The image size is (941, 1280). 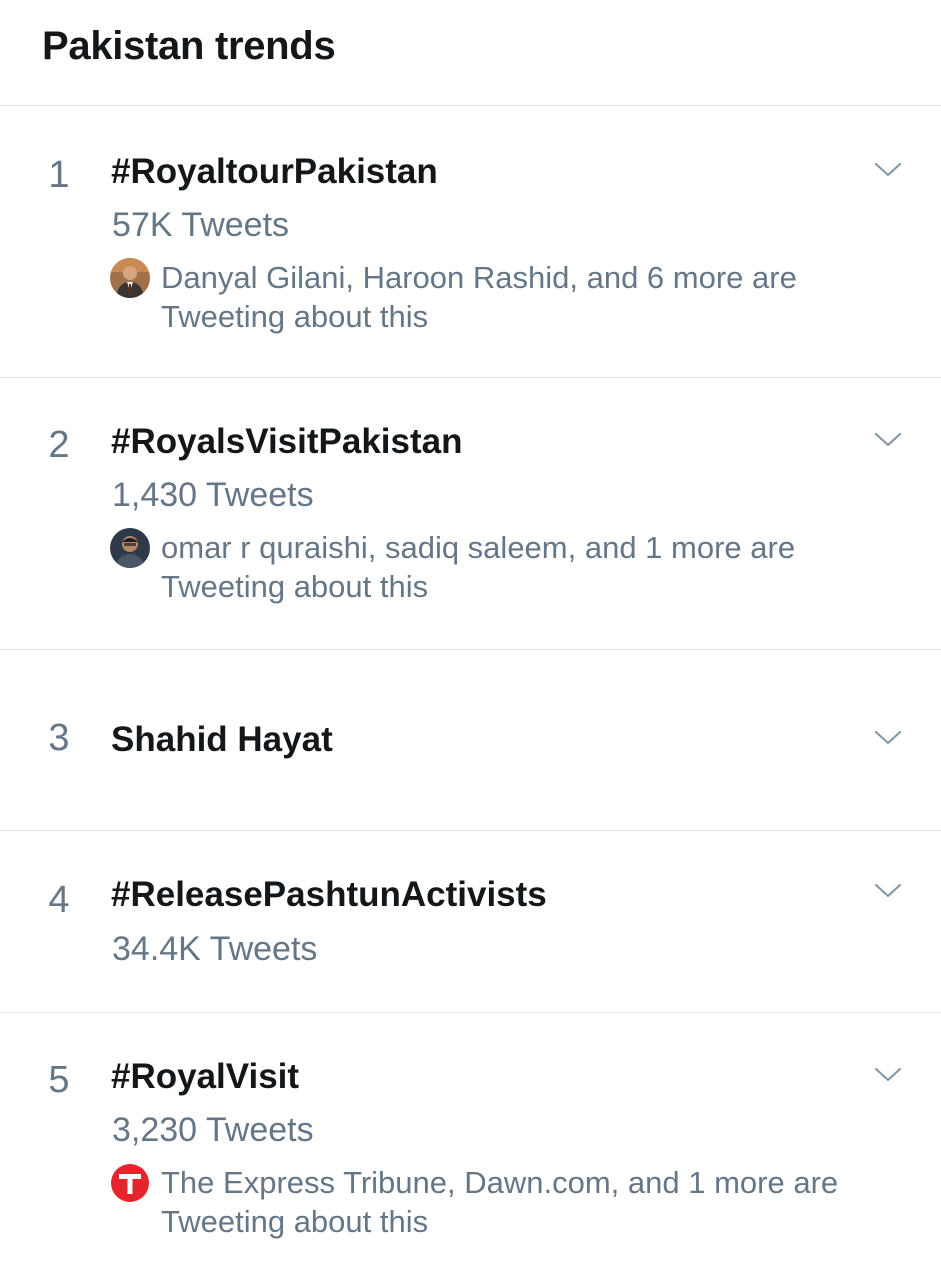 I want to click on trend-name: #ReleasePashtunActivists, so click(x=329, y=895).